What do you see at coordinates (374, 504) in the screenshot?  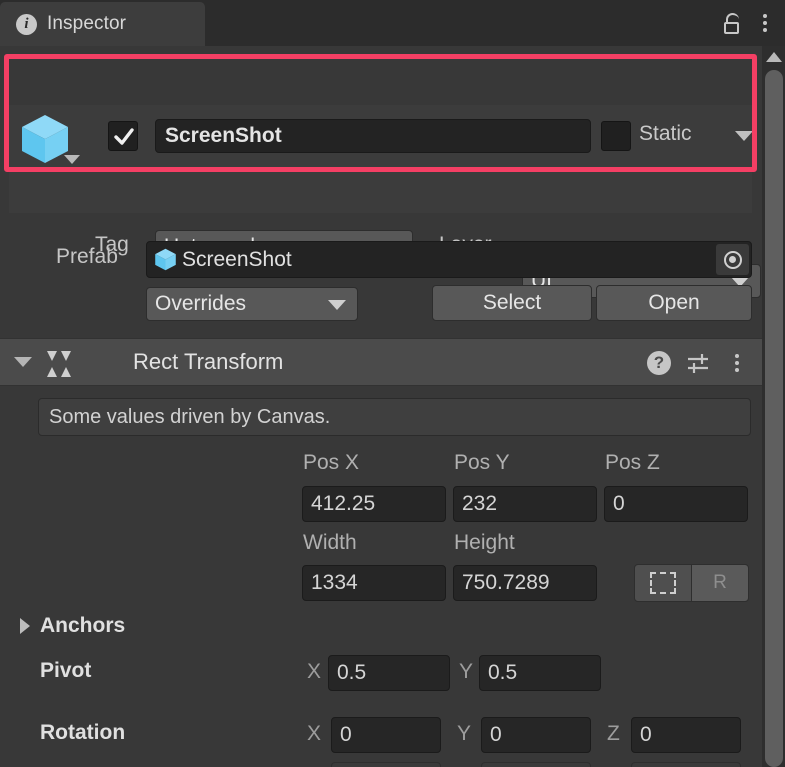 I see `pos-x-input: 412.25` at bounding box center [374, 504].